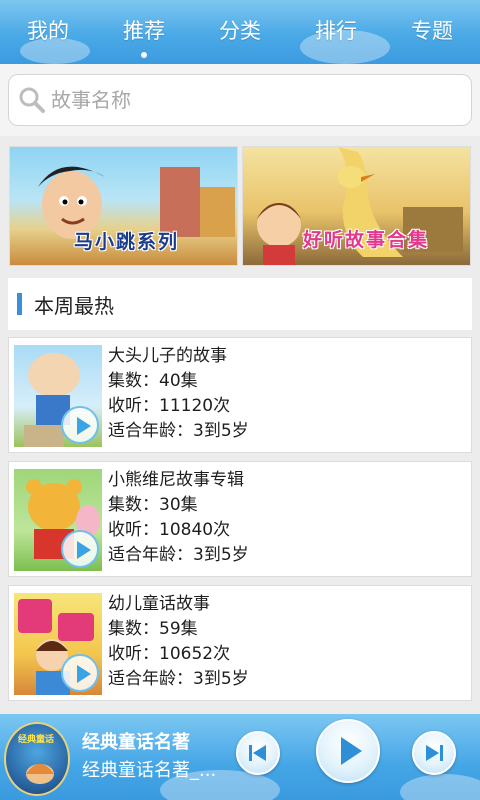 The width and height of the screenshot is (480, 800). I want to click on story-card: 小熊维尼故事专辑 集数：30集 收听：10840次 适合年龄：3到5岁, so click(240, 519).